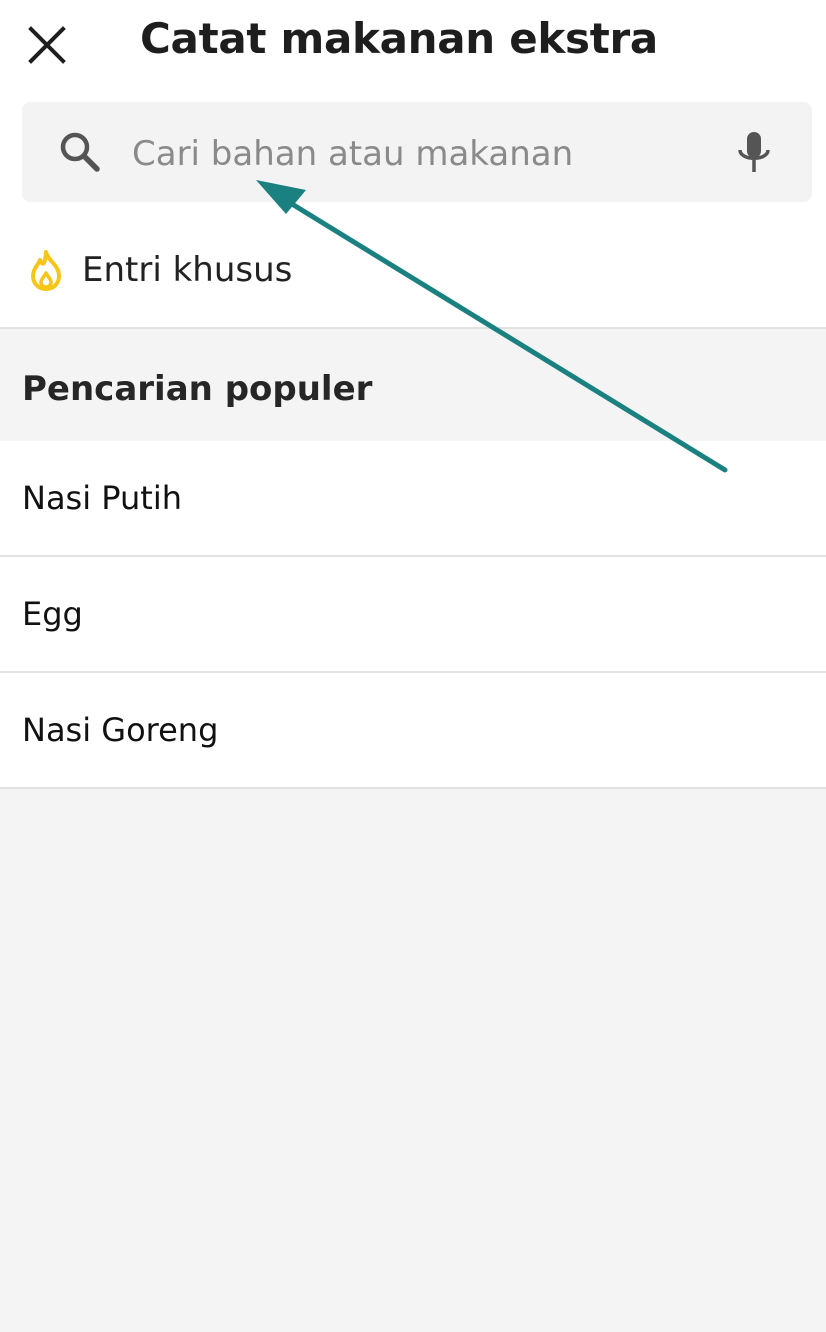 The image size is (826, 1332). What do you see at coordinates (754, 153) in the screenshot?
I see `microphone-icon` at bounding box center [754, 153].